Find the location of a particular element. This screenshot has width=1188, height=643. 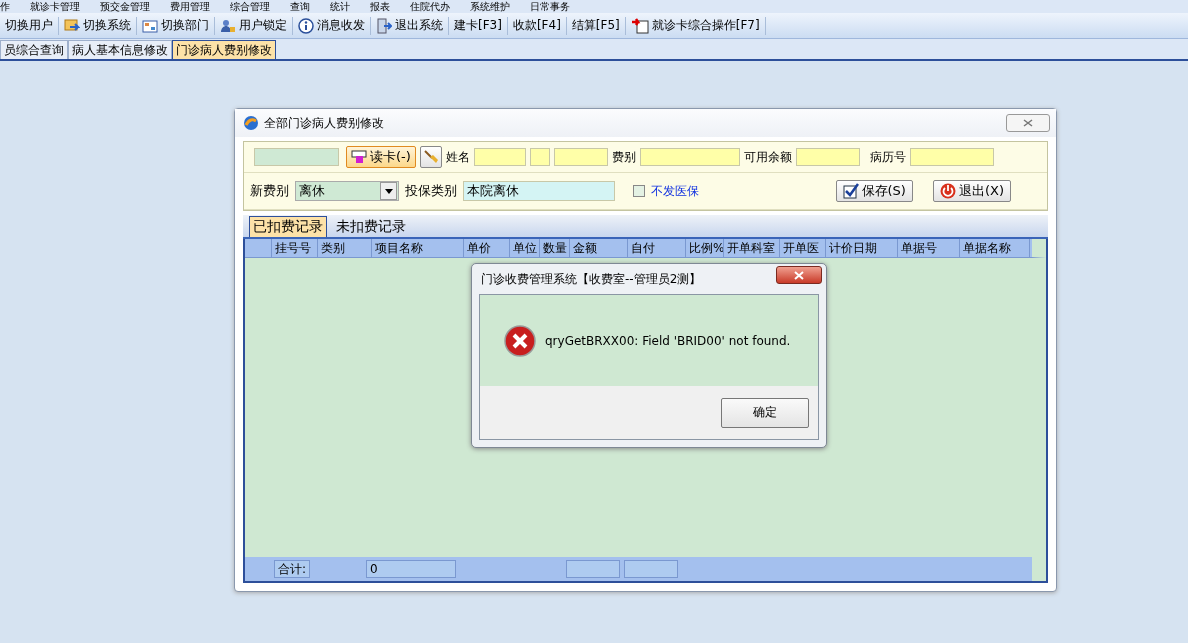

menu-item: 作 is located at coordinates (5, 7).